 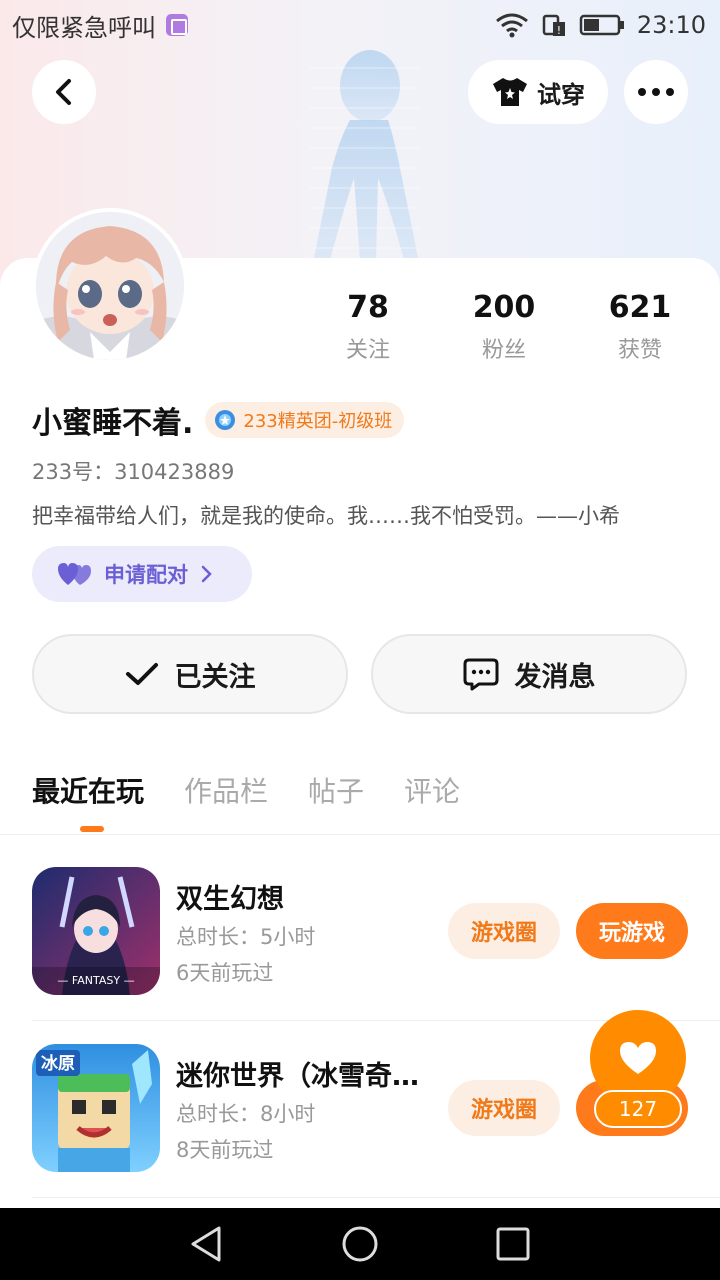 What do you see at coordinates (510, 92) in the screenshot?
I see `shirt-icon` at bounding box center [510, 92].